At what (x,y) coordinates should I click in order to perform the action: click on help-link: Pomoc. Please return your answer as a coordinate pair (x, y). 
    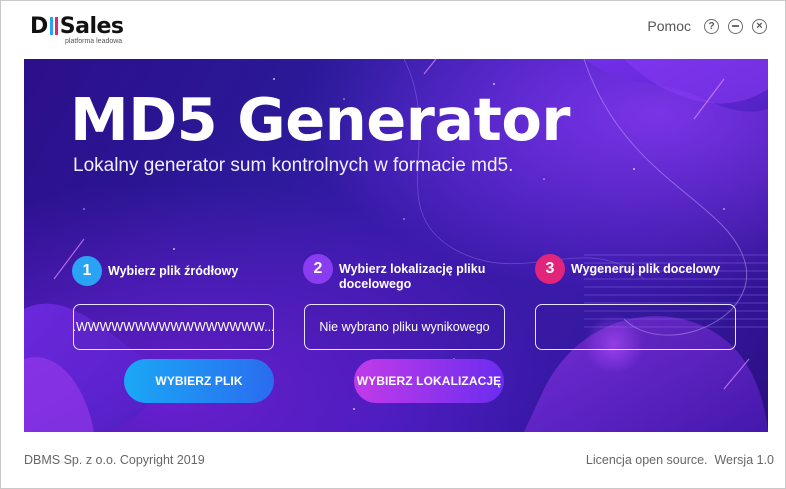
    Looking at the image, I should click on (669, 26).